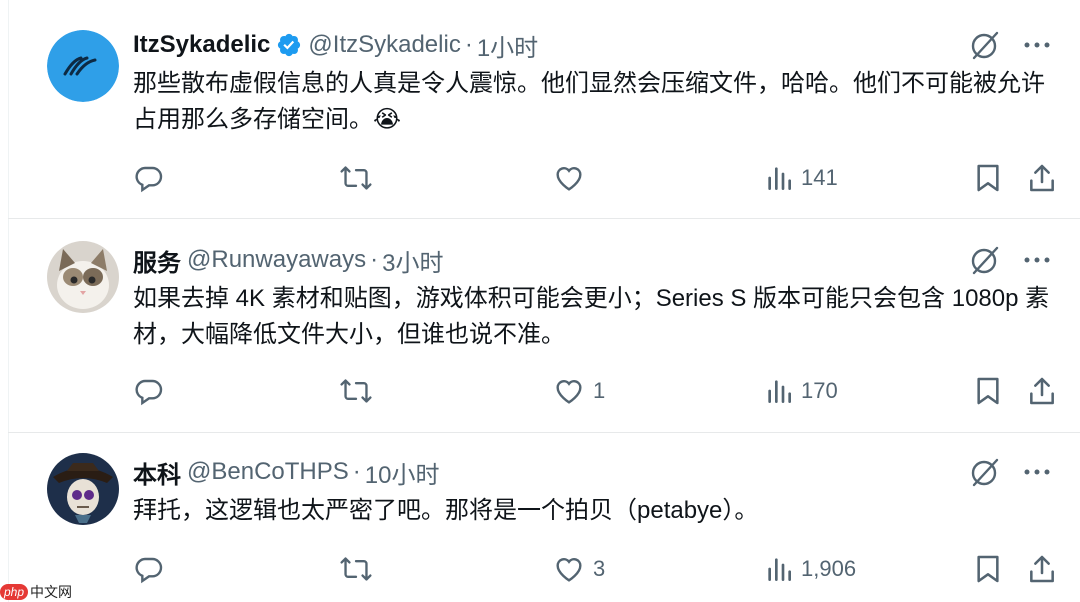 This screenshot has width=1080, height=602. Describe the element at coordinates (14, 592) in the screenshot. I see `watermark-badge: php` at that location.